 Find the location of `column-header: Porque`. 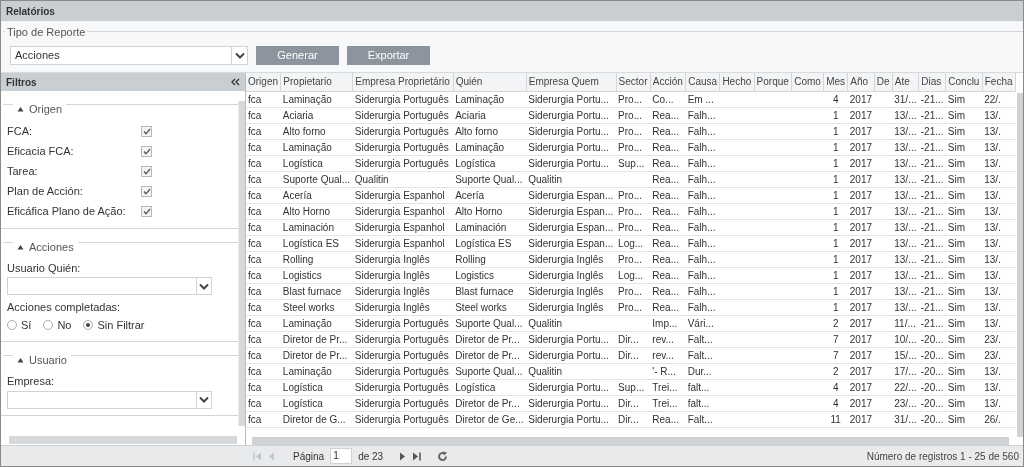

column-header: Porque is located at coordinates (773, 82).